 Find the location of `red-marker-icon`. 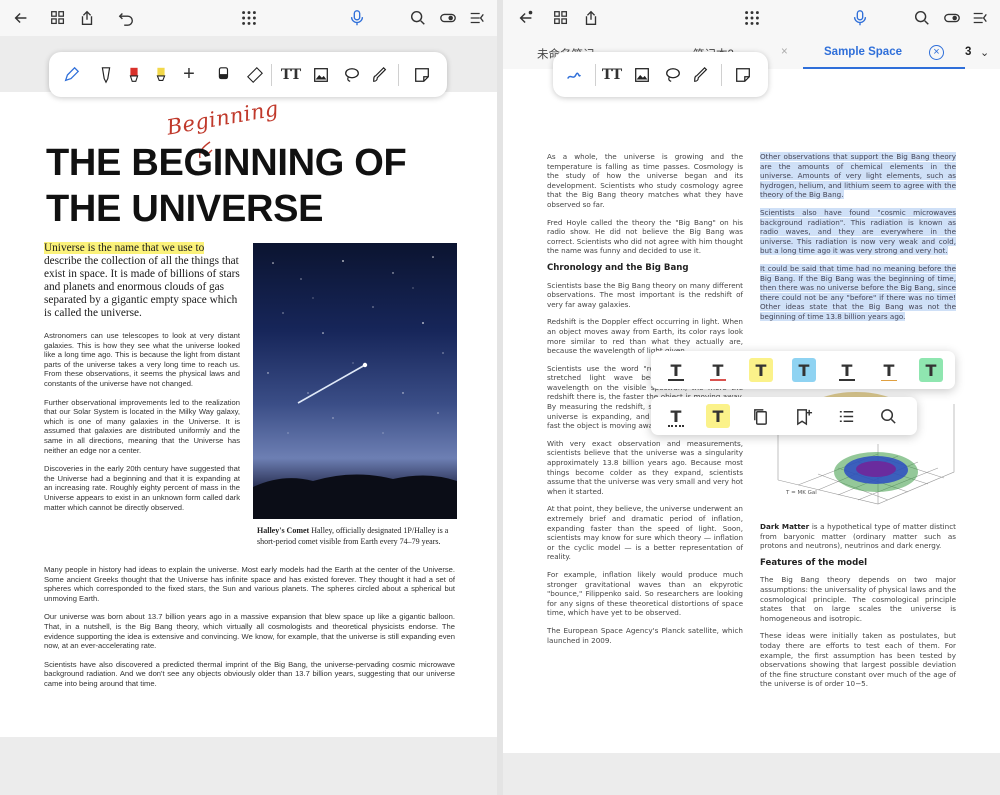

red-marker-icon is located at coordinates (134, 74).